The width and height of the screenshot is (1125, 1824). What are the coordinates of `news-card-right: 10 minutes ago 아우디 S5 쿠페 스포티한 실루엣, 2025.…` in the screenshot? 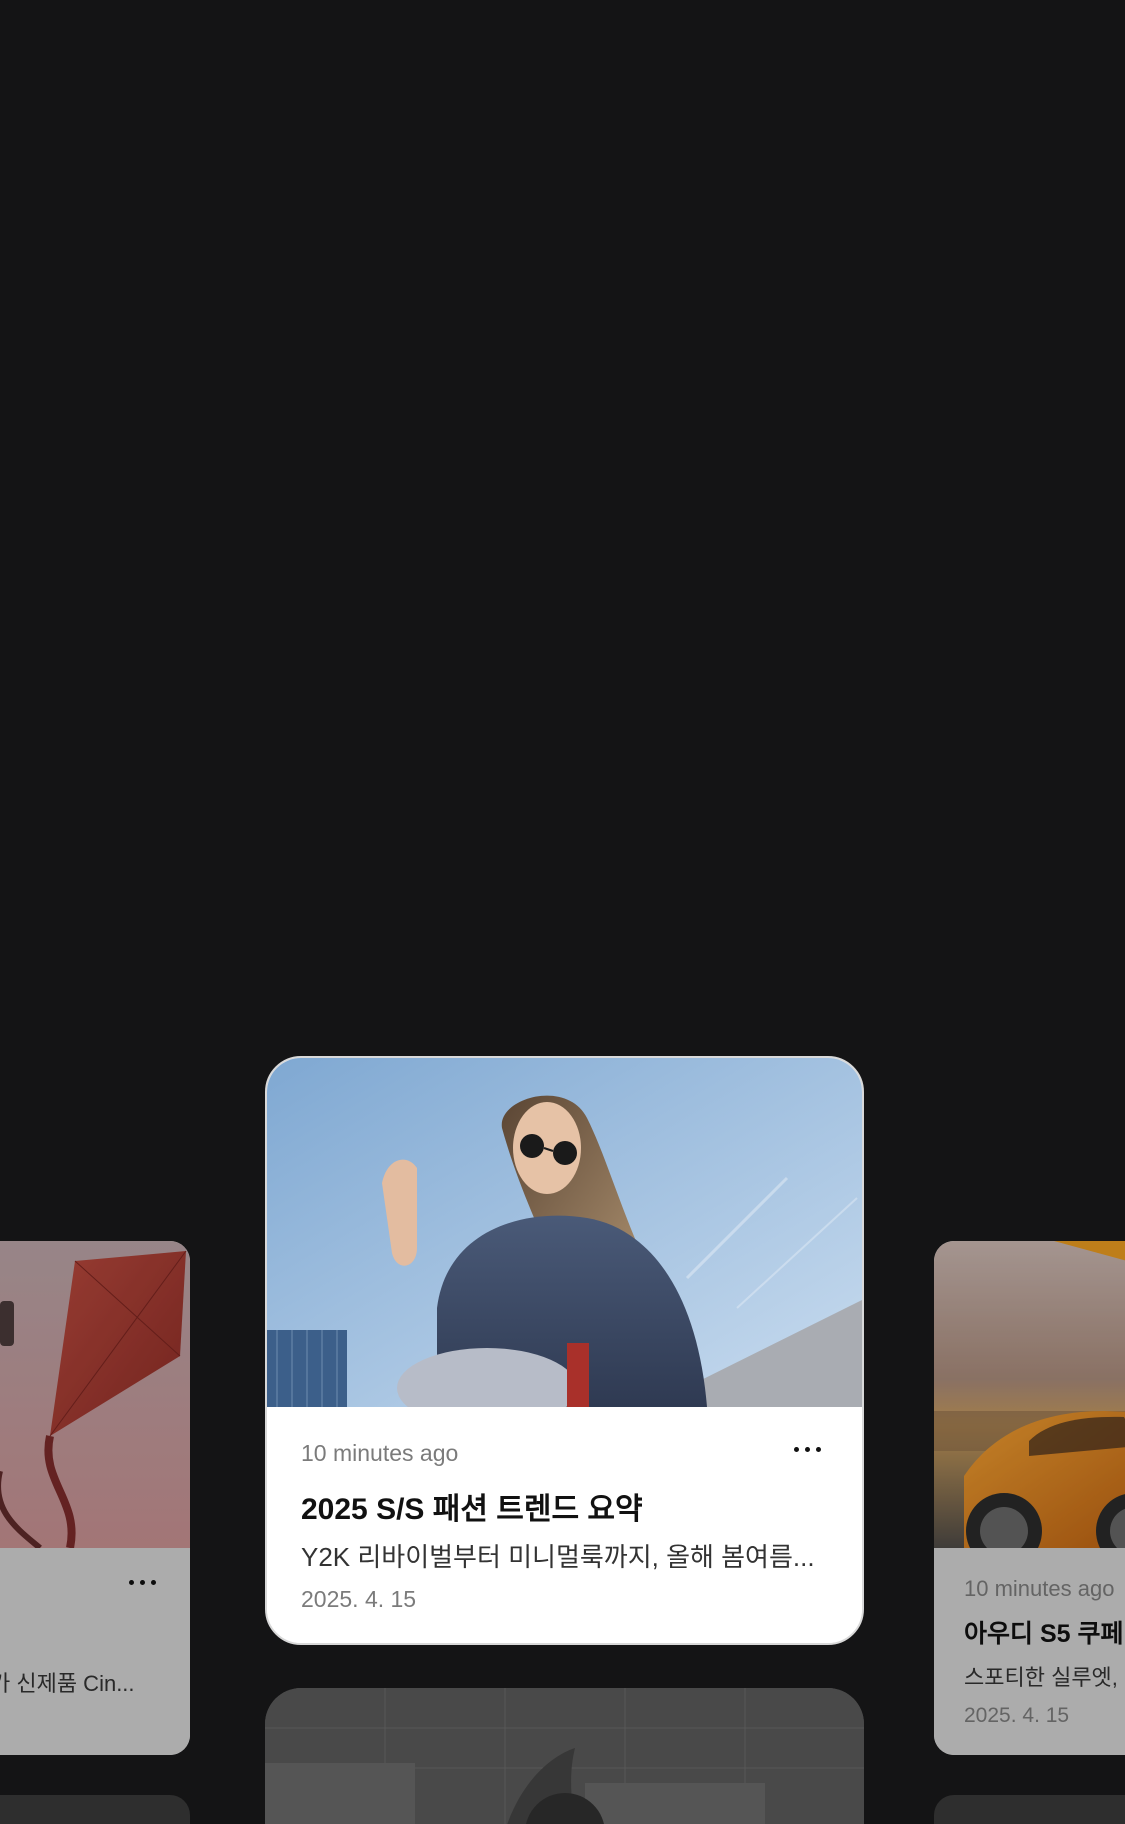 It's located at (1029, 1498).